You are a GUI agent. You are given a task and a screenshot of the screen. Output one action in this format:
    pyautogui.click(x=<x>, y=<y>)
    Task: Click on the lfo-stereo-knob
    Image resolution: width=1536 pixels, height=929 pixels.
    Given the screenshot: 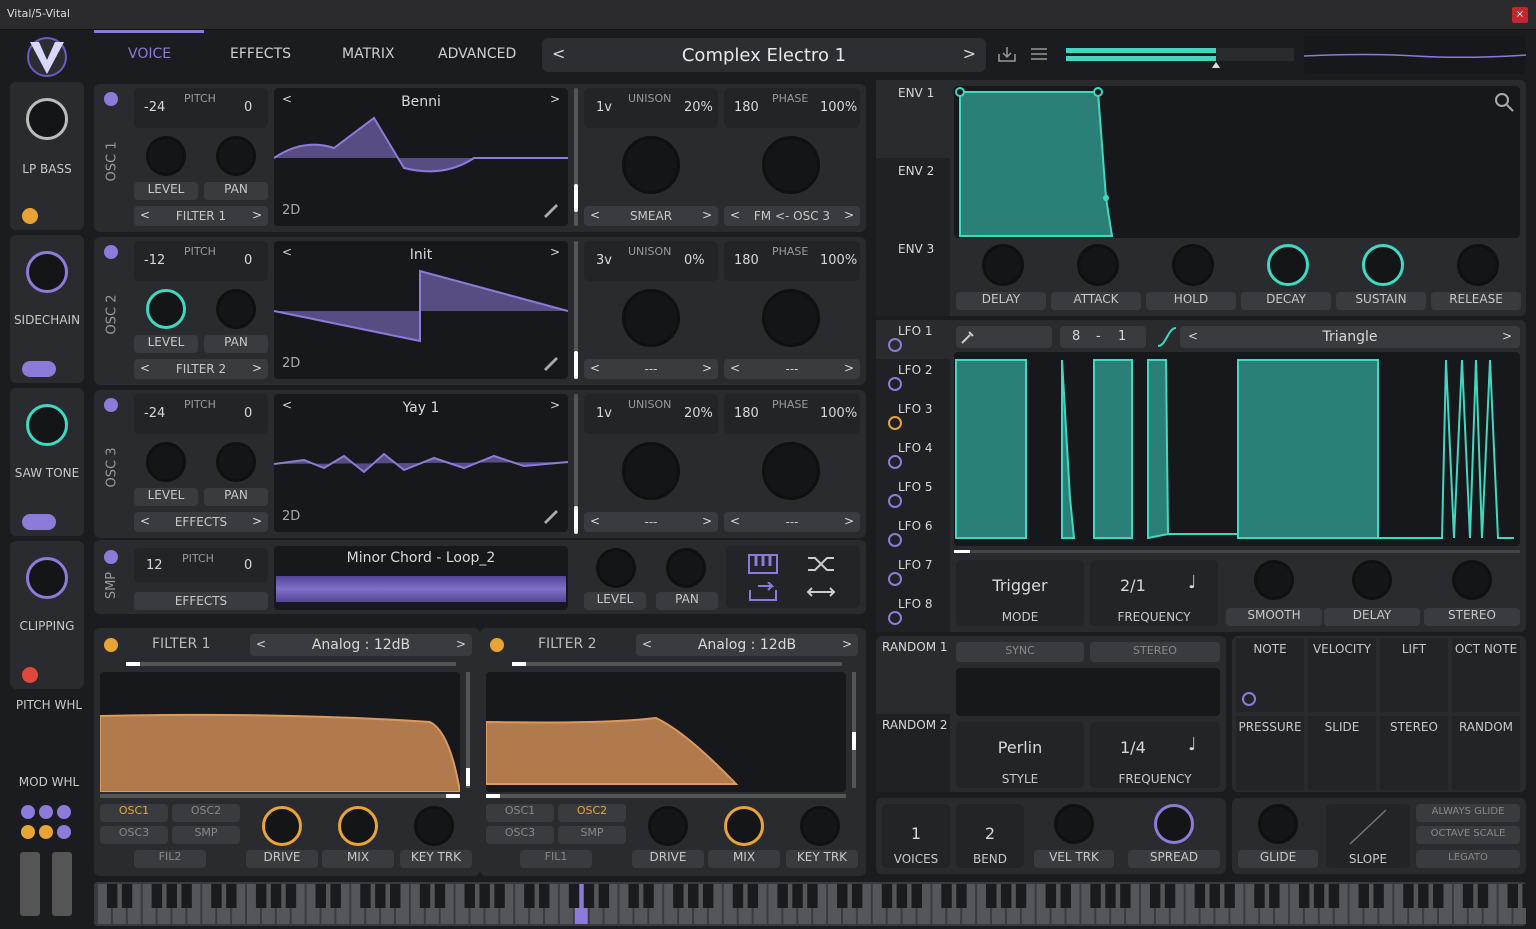 What is the action you would take?
    pyautogui.click(x=1472, y=580)
    